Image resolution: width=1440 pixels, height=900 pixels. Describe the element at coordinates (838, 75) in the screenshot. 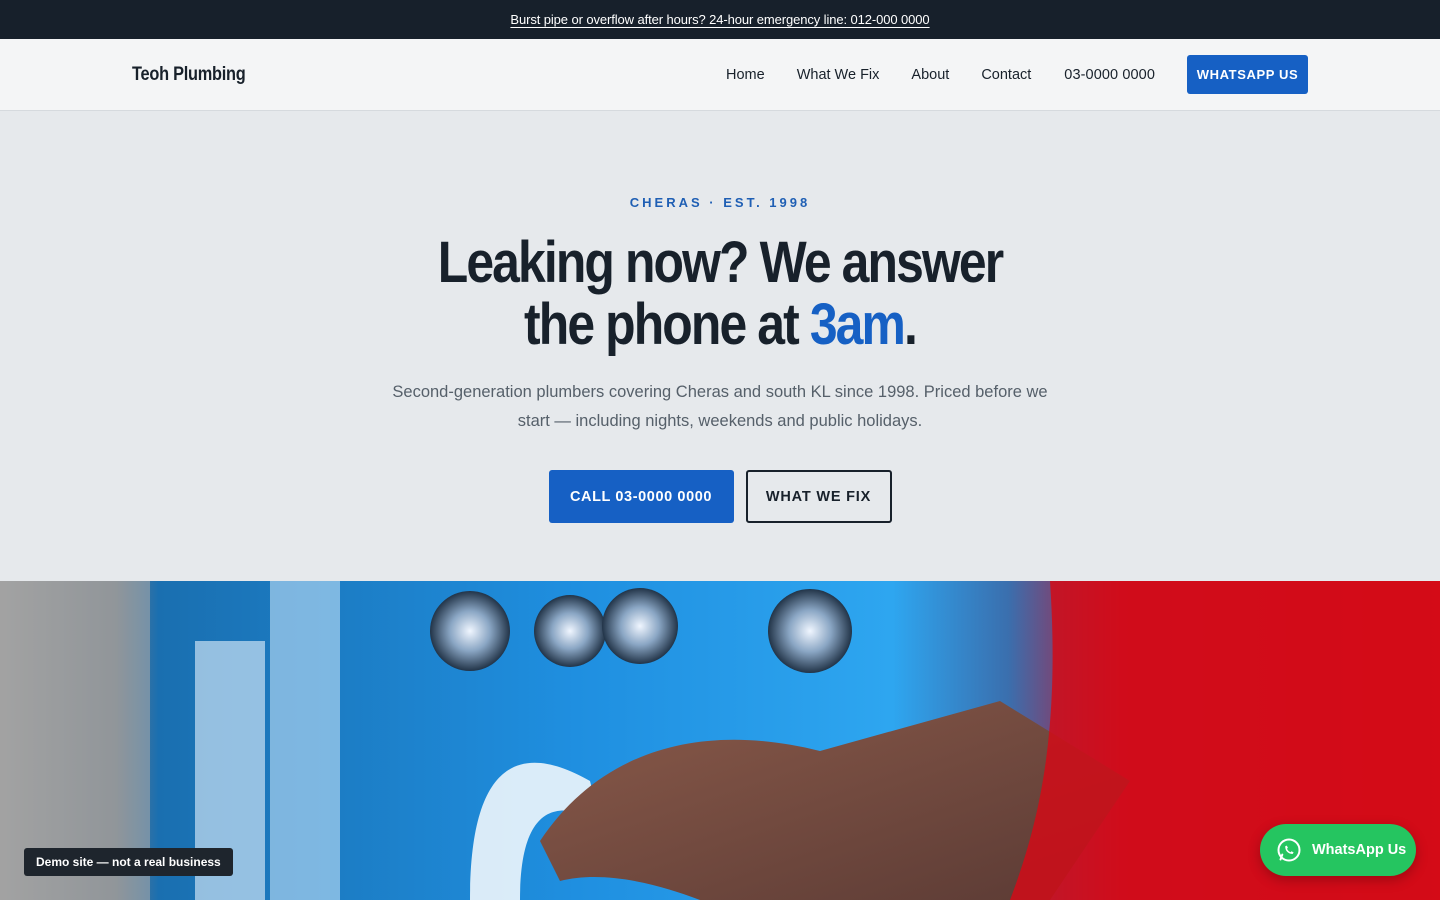

I see `nav-what-we-fix: What We Fix` at that location.